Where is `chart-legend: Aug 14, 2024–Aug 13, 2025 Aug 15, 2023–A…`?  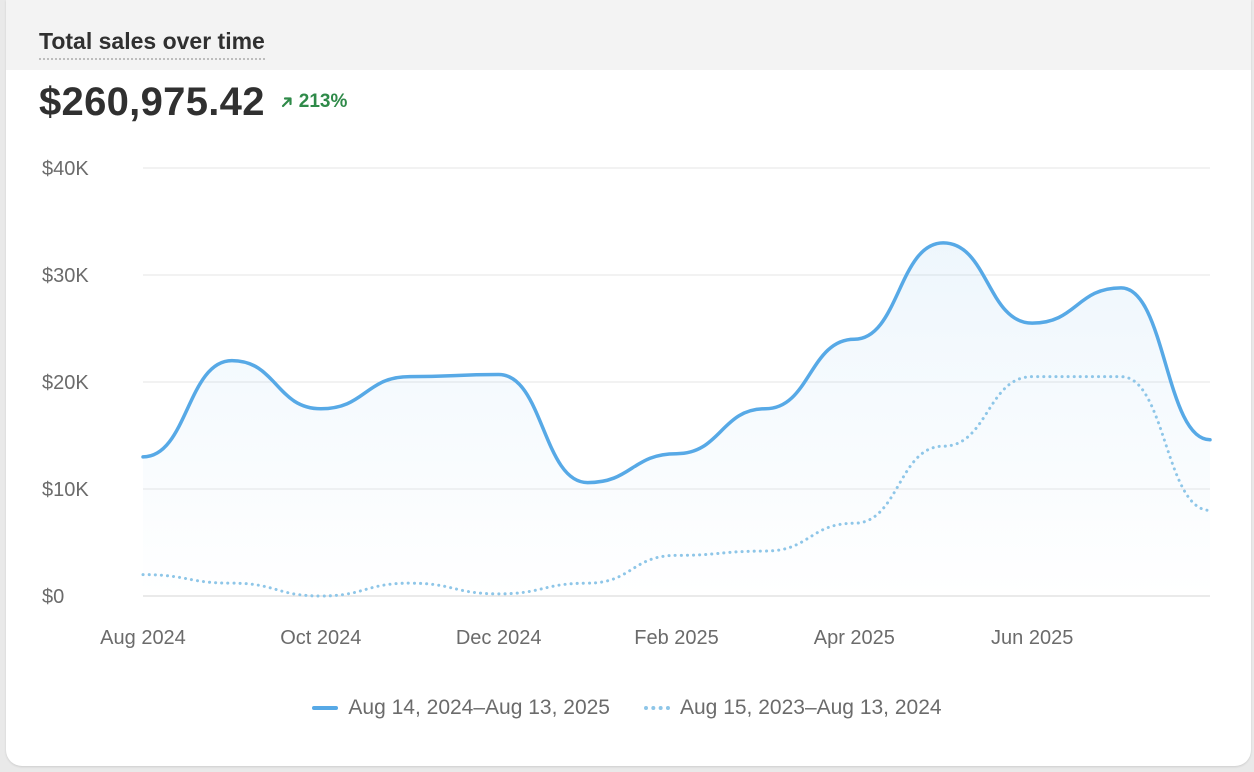 chart-legend: Aug 14, 2024–Aug 13, 2025 Aug 15, 2023–A… is located at coordinates (627, 708).